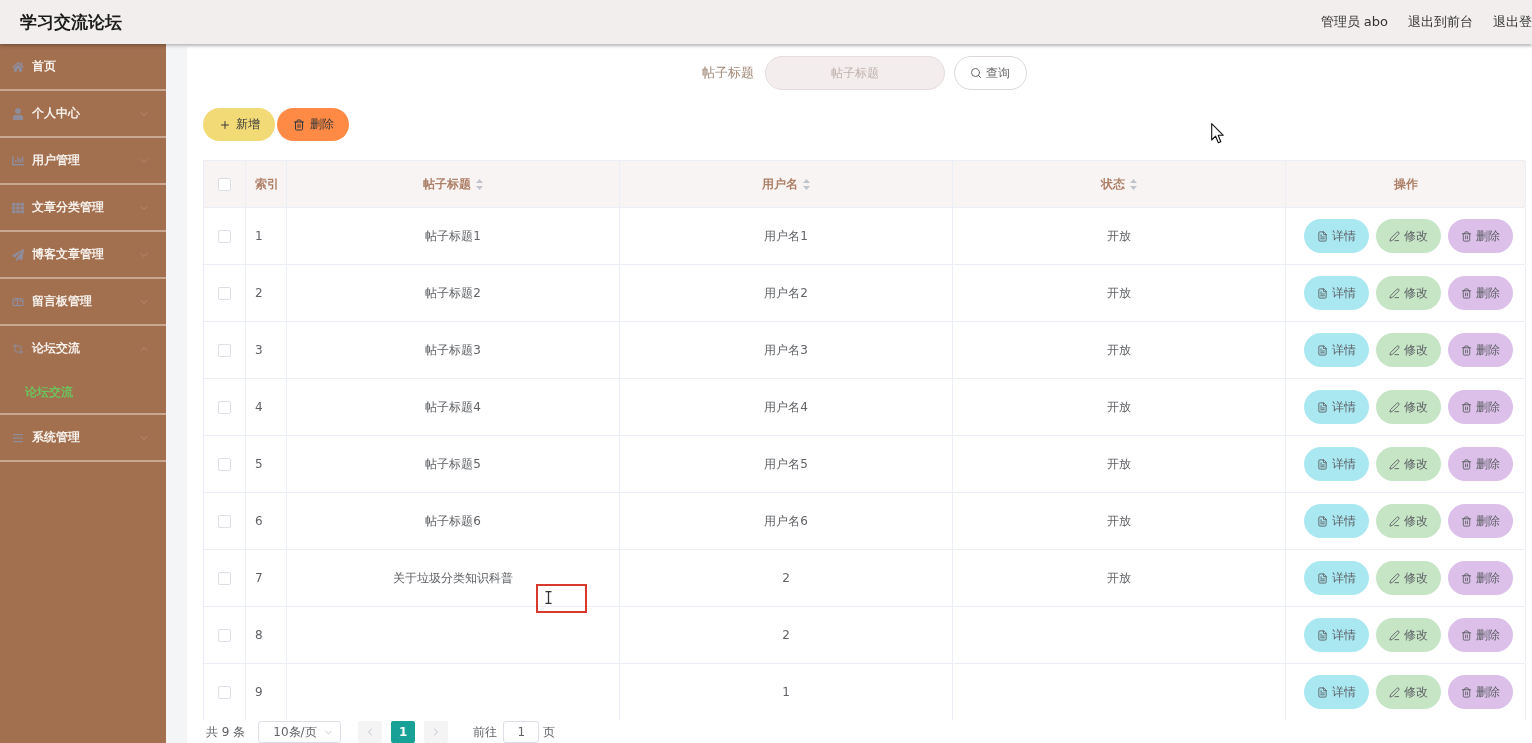  Describe the element at coordinates (548, 597) in the screenshot. I see `text-cursor-icon` at that location.